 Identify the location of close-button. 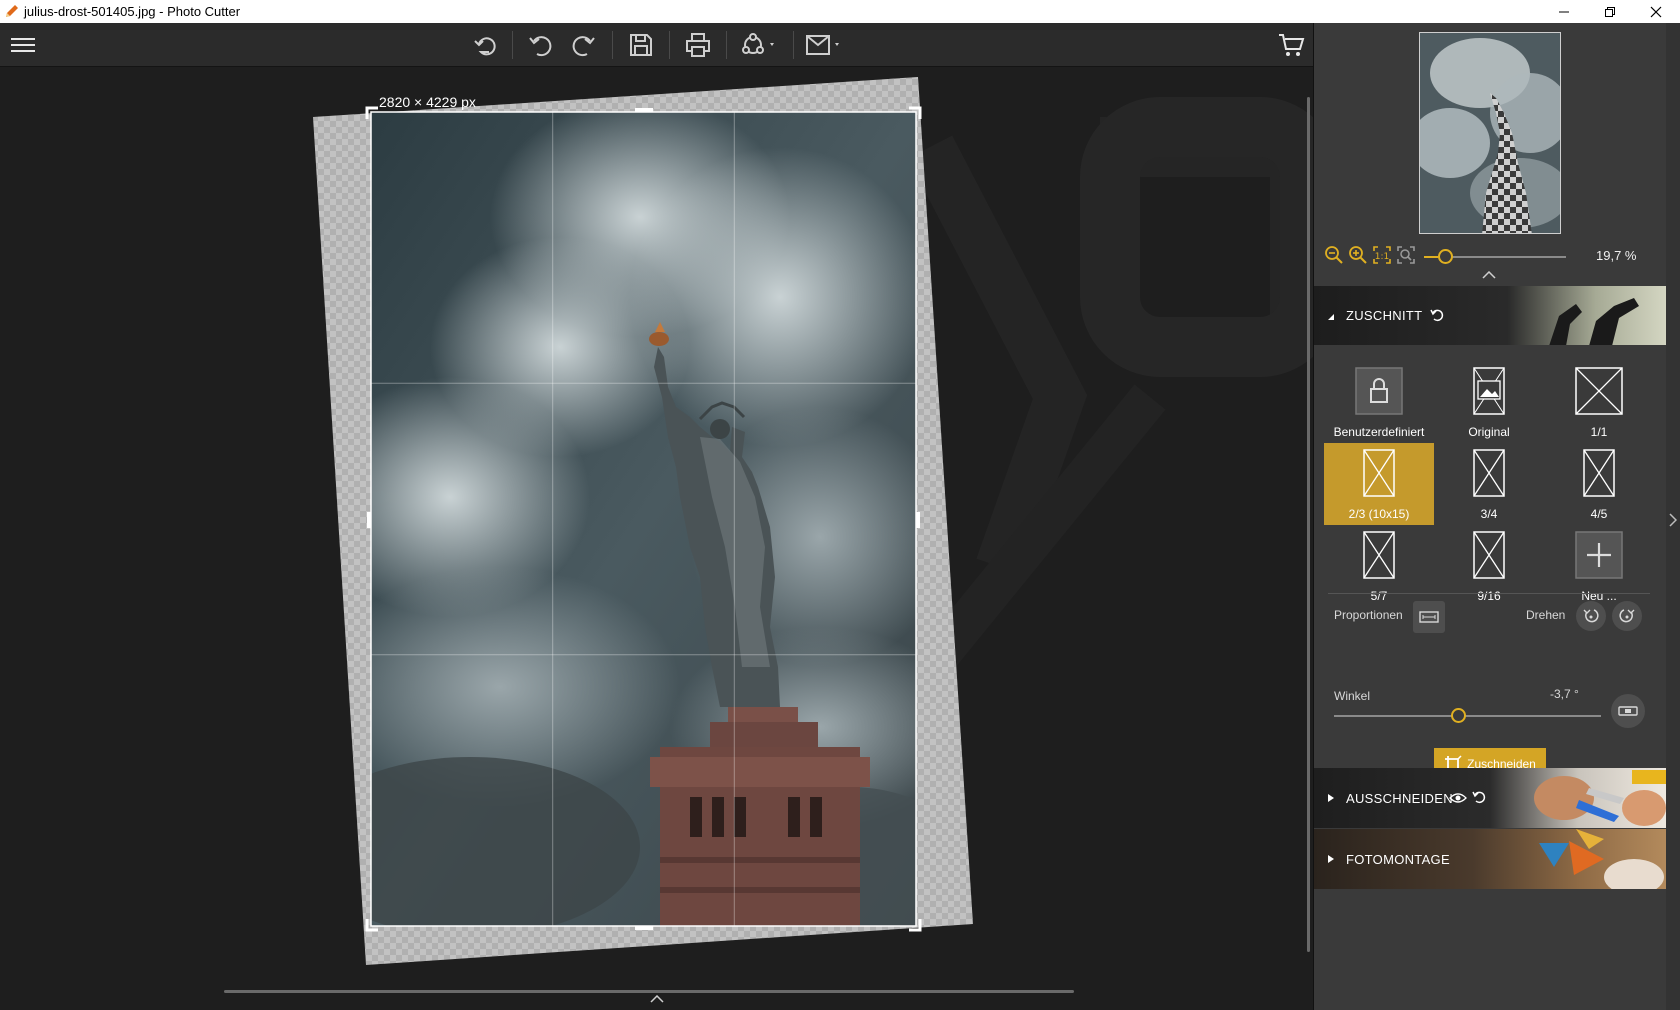
(1656, 11).